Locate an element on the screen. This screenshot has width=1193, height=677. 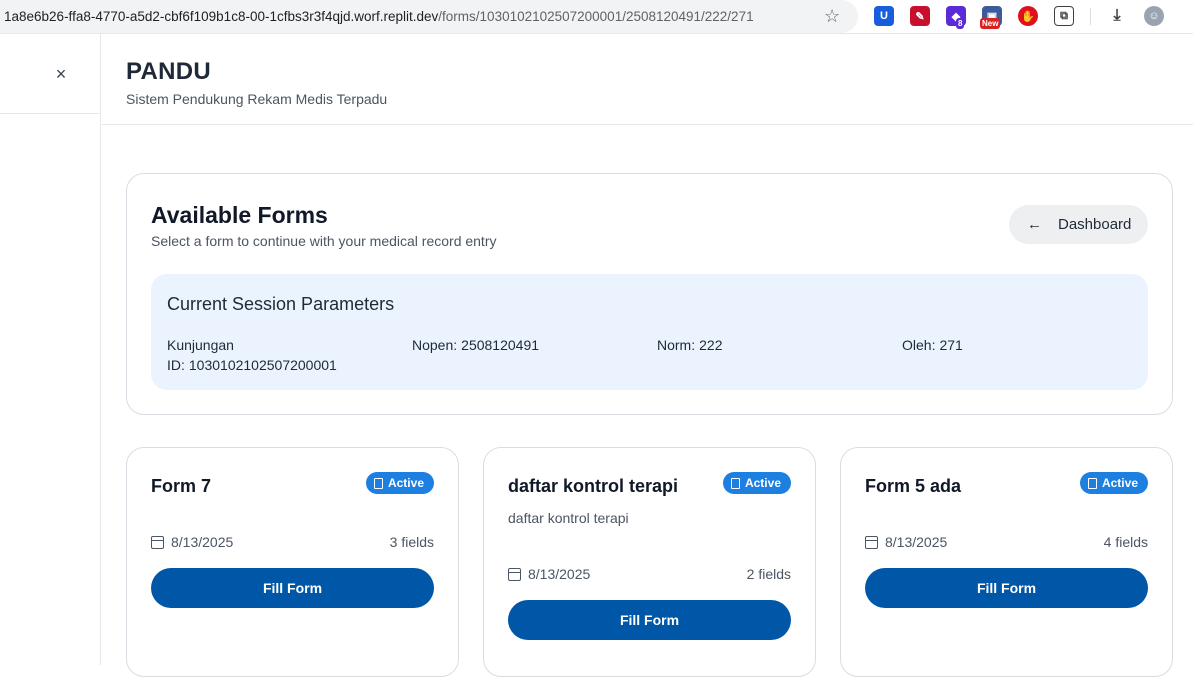
param-value: 222 is located at coordinates (711, 345).